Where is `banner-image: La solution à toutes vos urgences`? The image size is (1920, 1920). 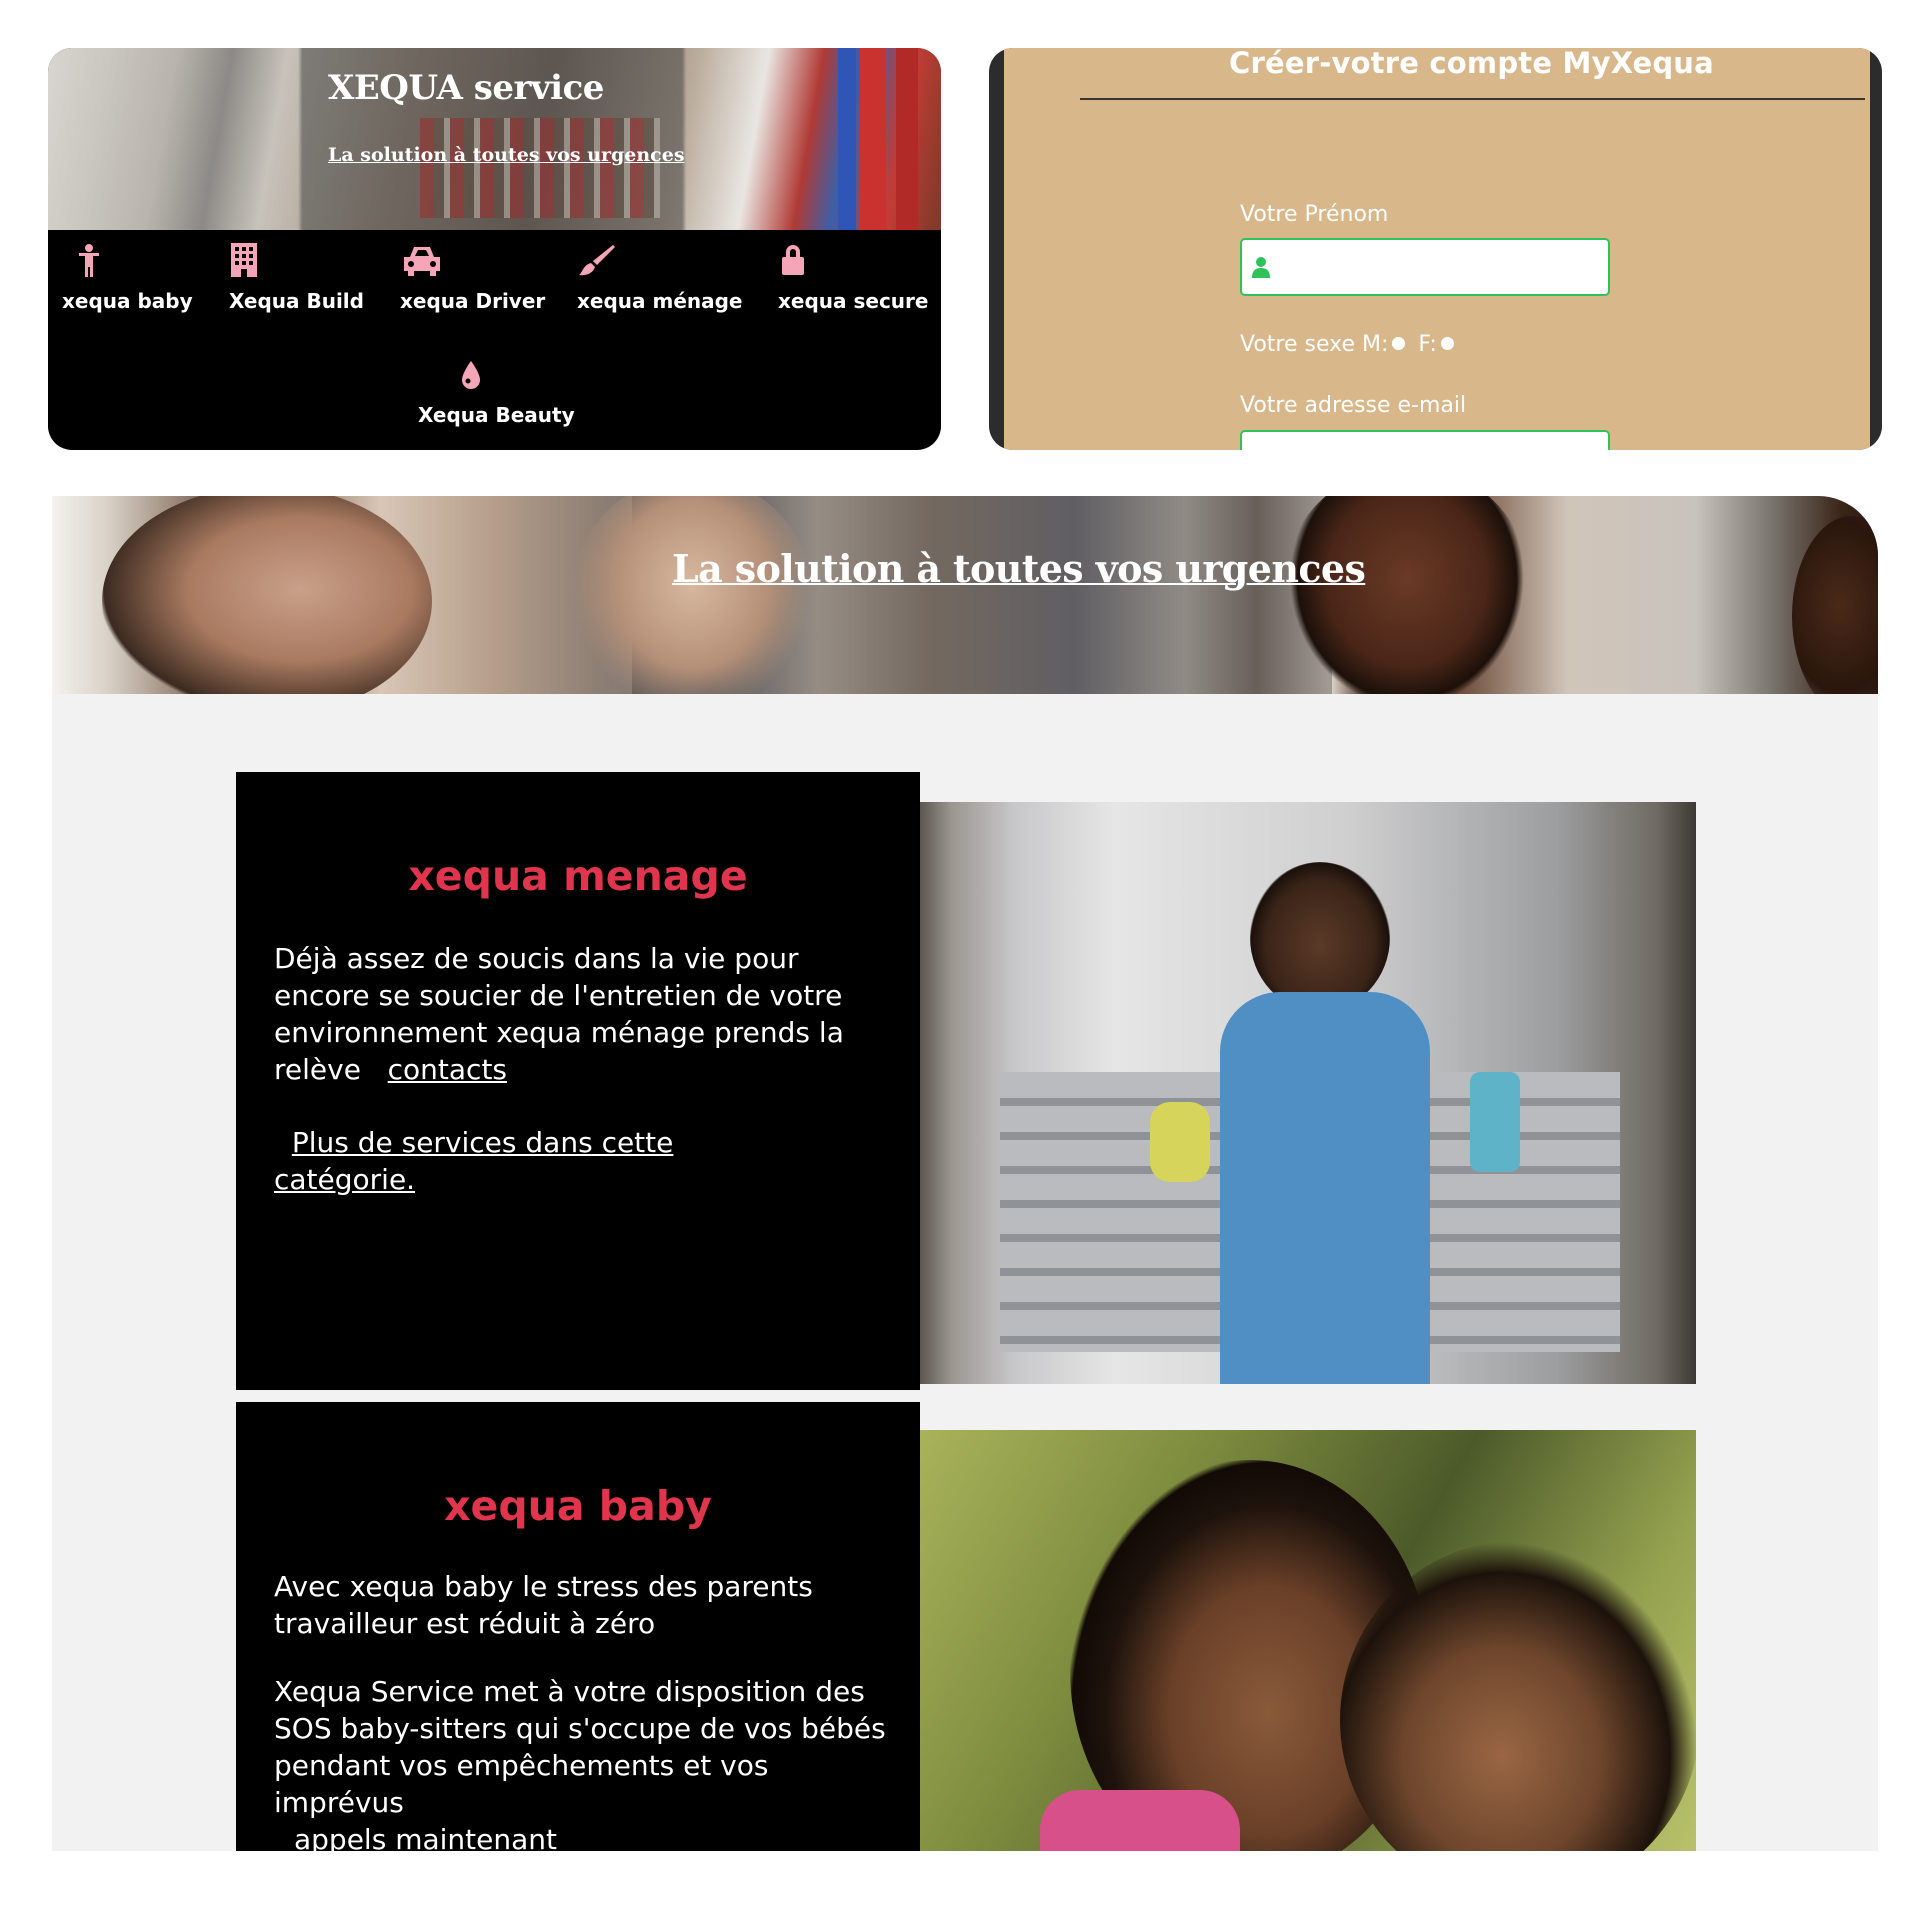
banner-image: La solution à toutes vos urgences is located at coordinates (965, 595).